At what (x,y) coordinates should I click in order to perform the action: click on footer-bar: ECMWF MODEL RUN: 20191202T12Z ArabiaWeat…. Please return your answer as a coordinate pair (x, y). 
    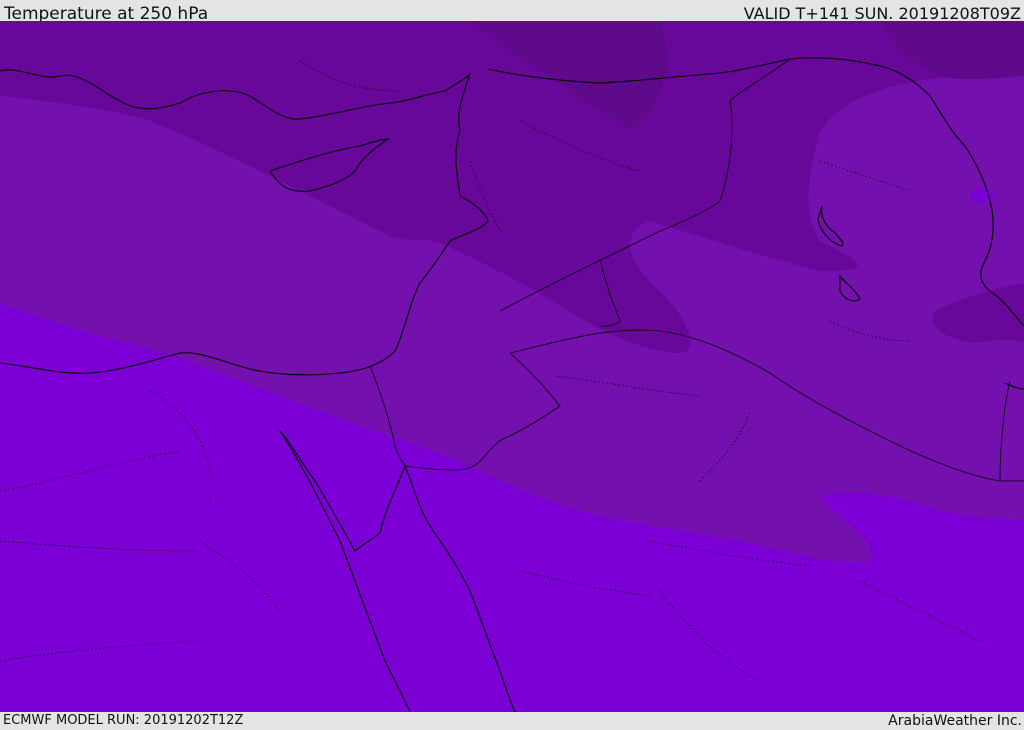
    Looking at the image, I should click on (512, 720).